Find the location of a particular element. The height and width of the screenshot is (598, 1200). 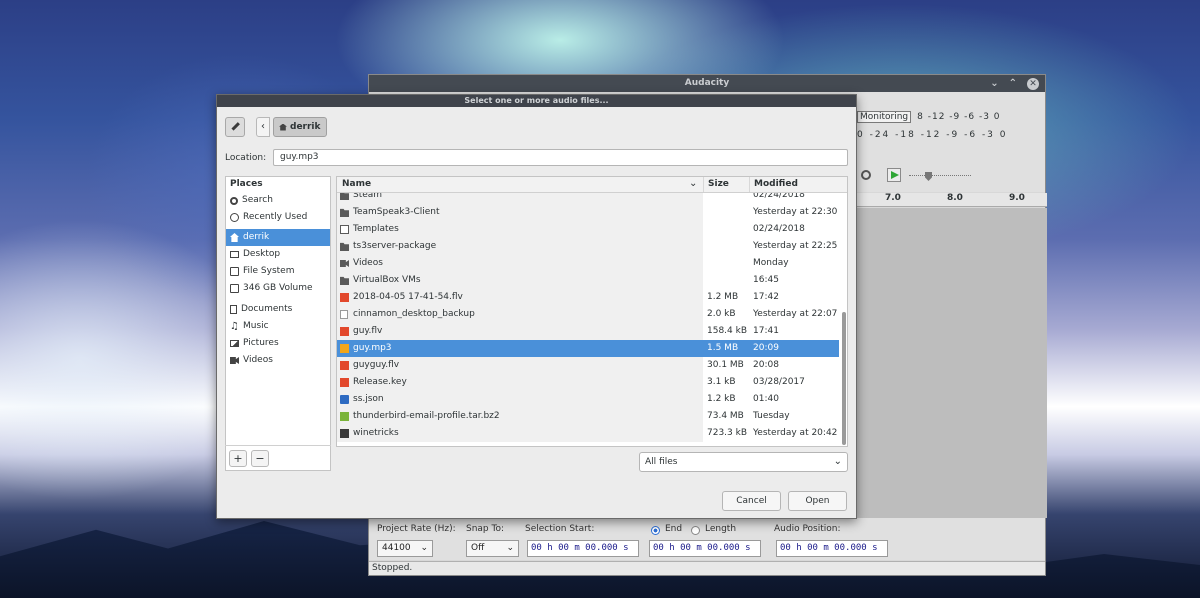

close-icon: ✕ is located at coordinates (1033, 84).